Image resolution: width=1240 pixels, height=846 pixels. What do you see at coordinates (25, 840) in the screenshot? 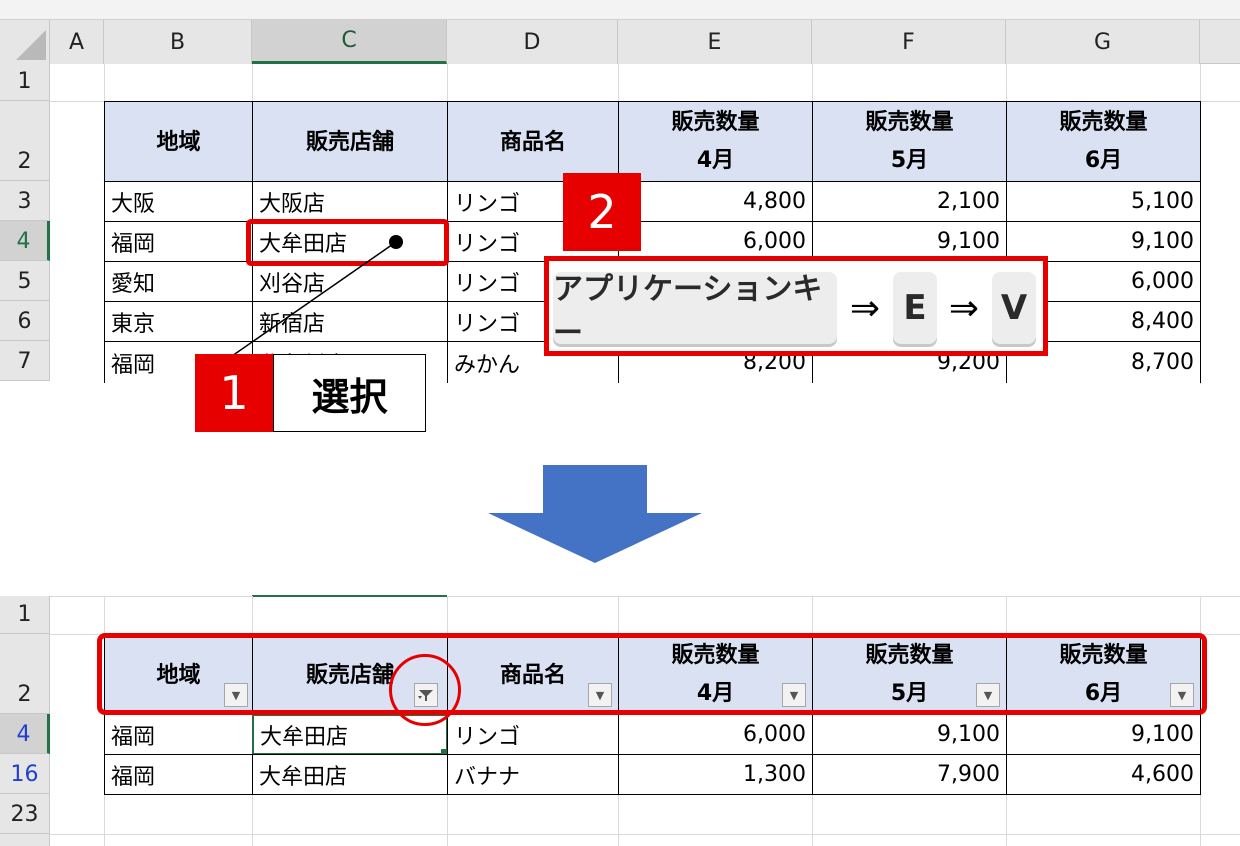
I see `row-header-partial` at bounding box center [25, 840].